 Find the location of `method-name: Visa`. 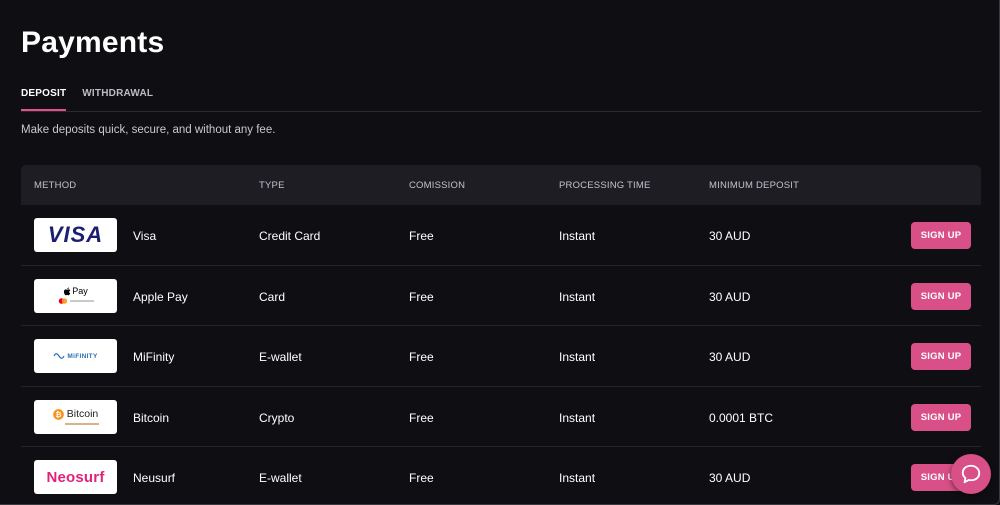

method-name: Visa is located at coordinates (145, 236).